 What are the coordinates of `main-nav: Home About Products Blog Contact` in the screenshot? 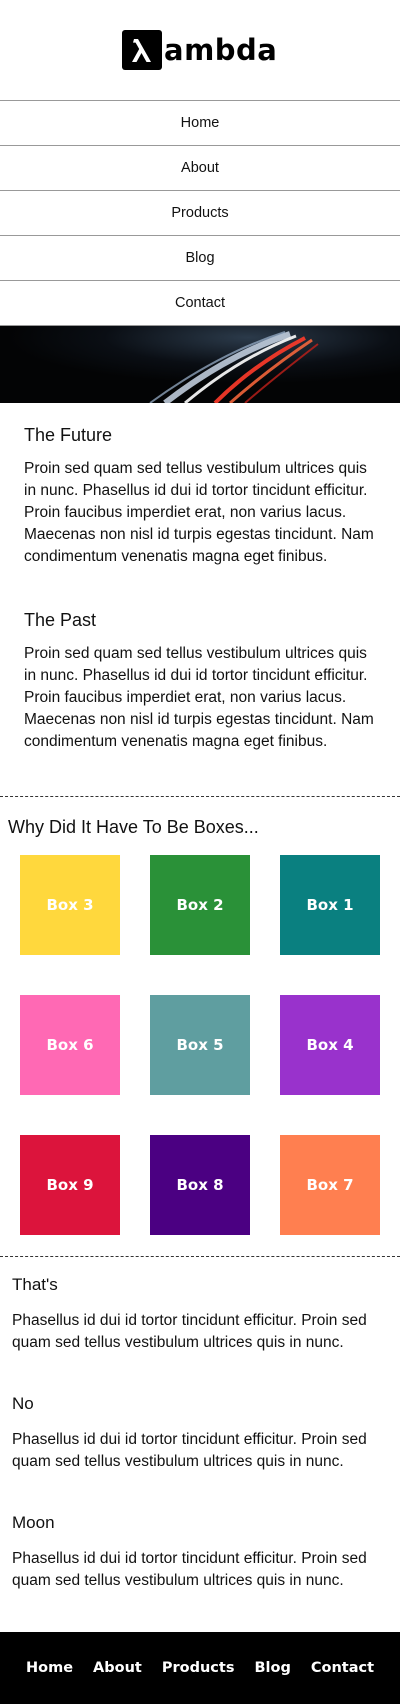 It's located at (200, 213).